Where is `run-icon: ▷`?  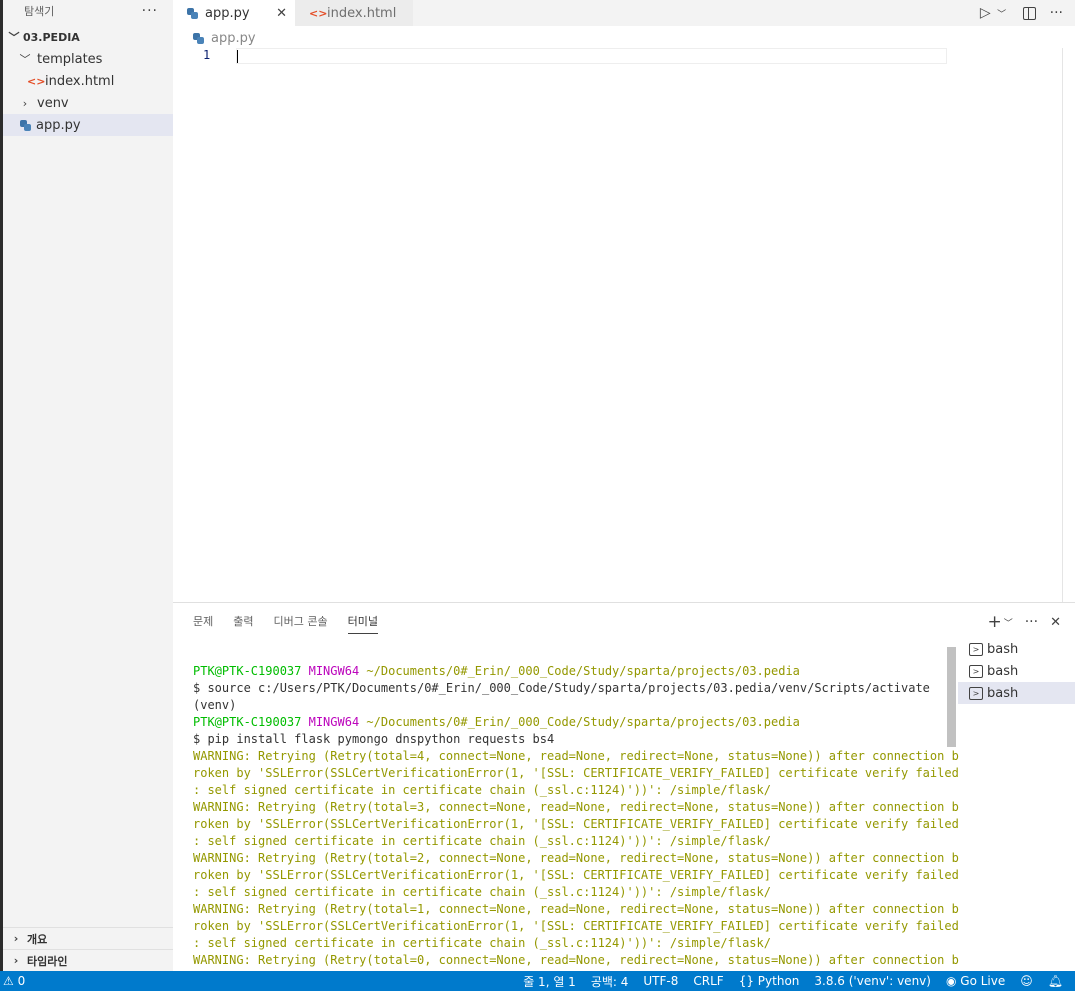 run-icon: ▷ is located at coordinates (985, 13).